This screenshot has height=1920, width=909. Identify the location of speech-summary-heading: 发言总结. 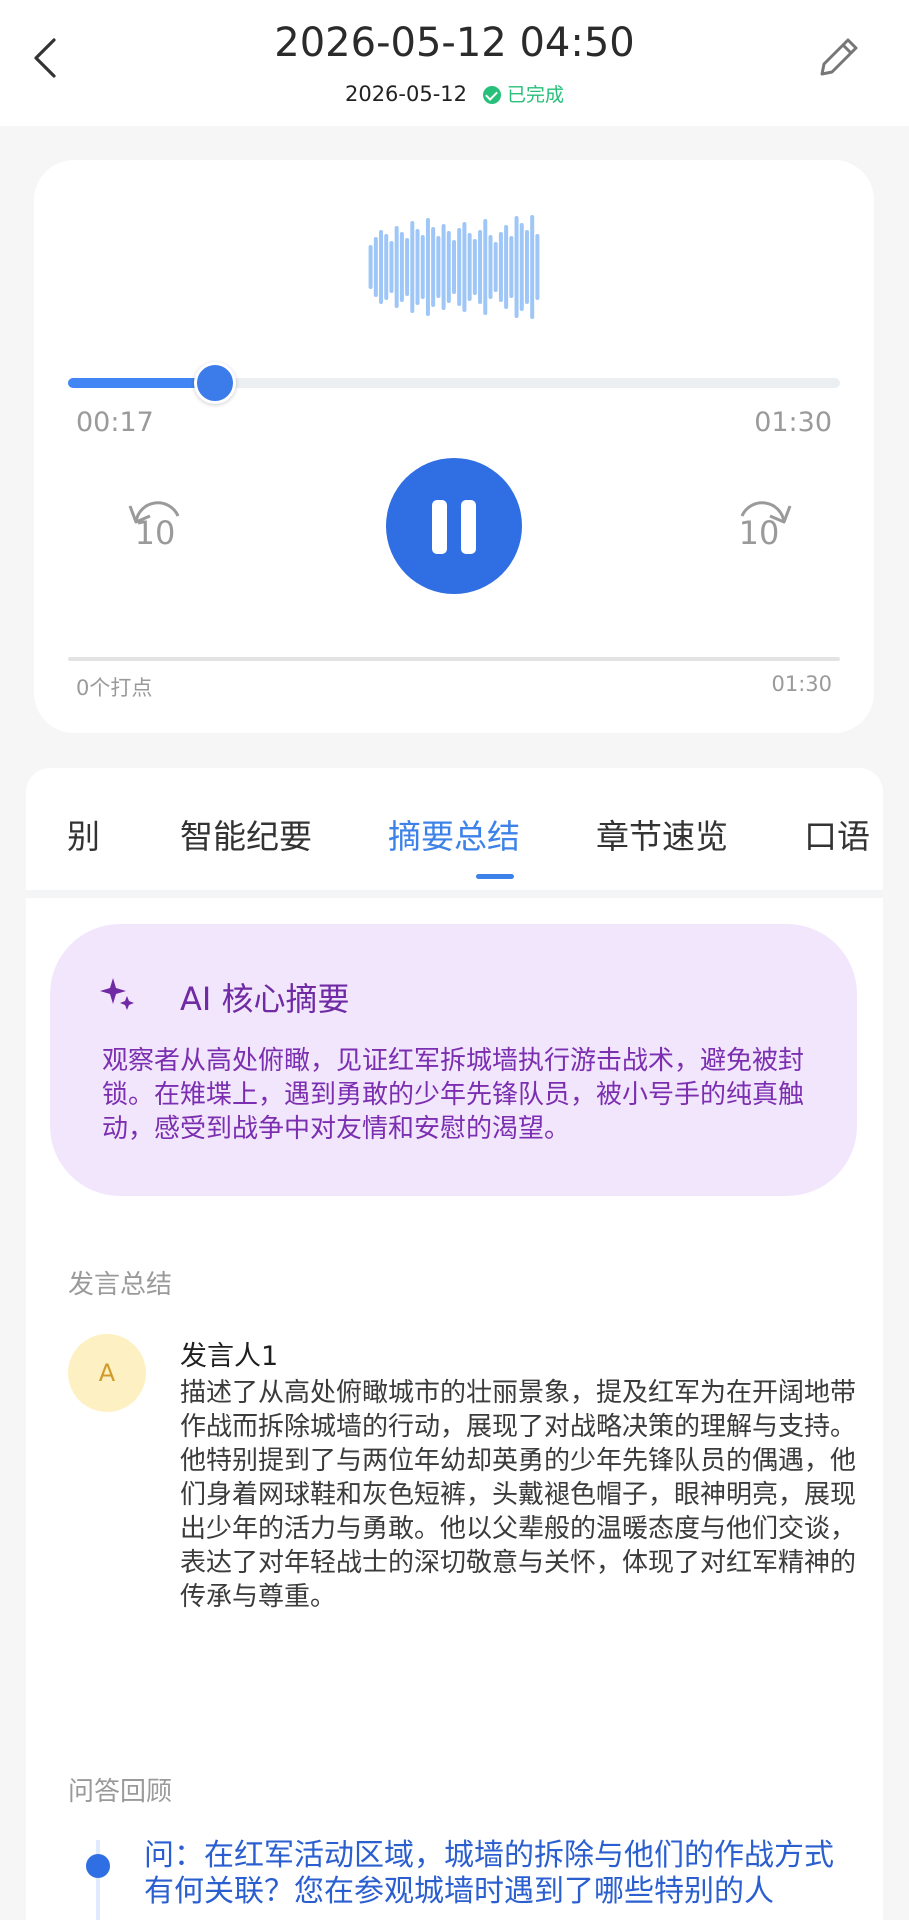
(120, 1285).